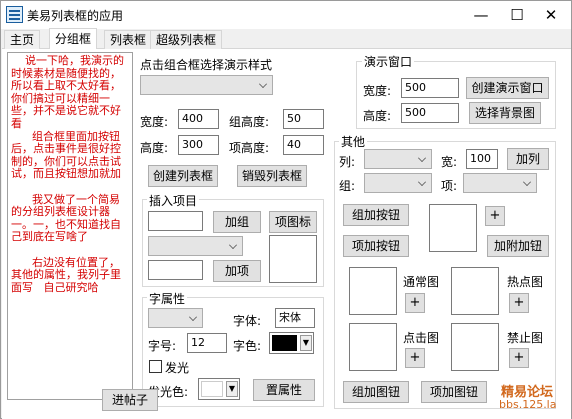  What do you see at coordinates (377, 91) in the screenshot?
I see `demo-width-label: 宽度:` at bounding box center [377, 91].